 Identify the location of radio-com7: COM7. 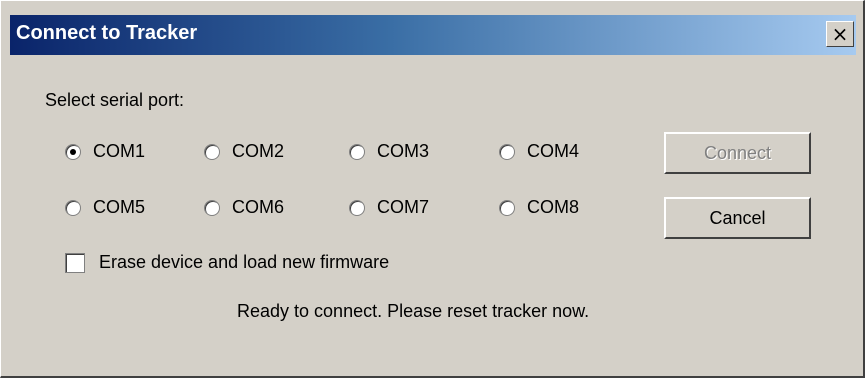
(389, 207).